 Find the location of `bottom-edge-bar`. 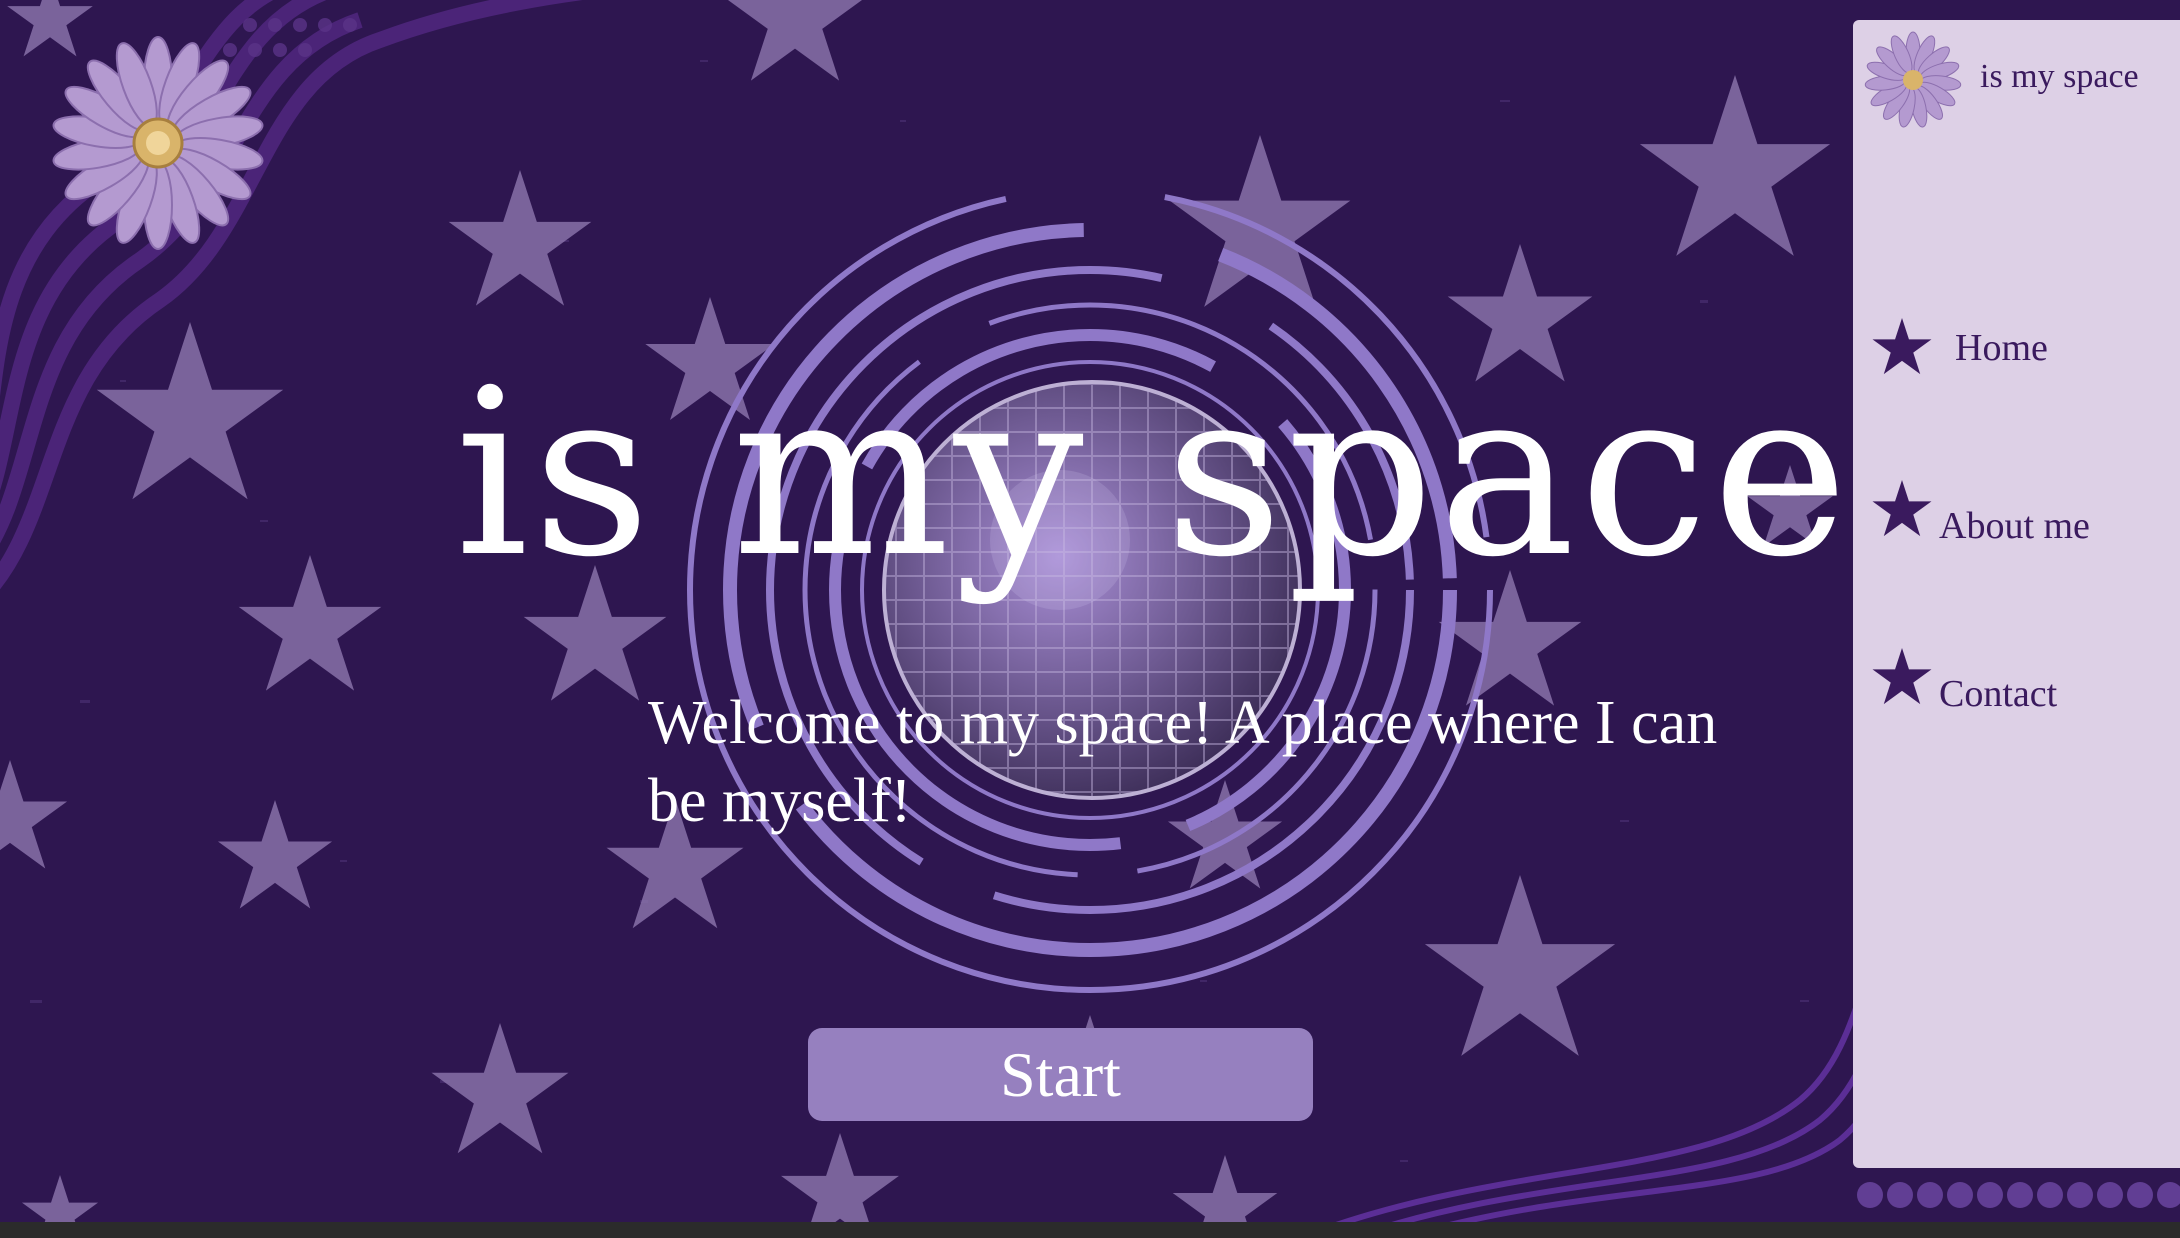

bottom-edge-bar is located at coordinates (1090, 1230).